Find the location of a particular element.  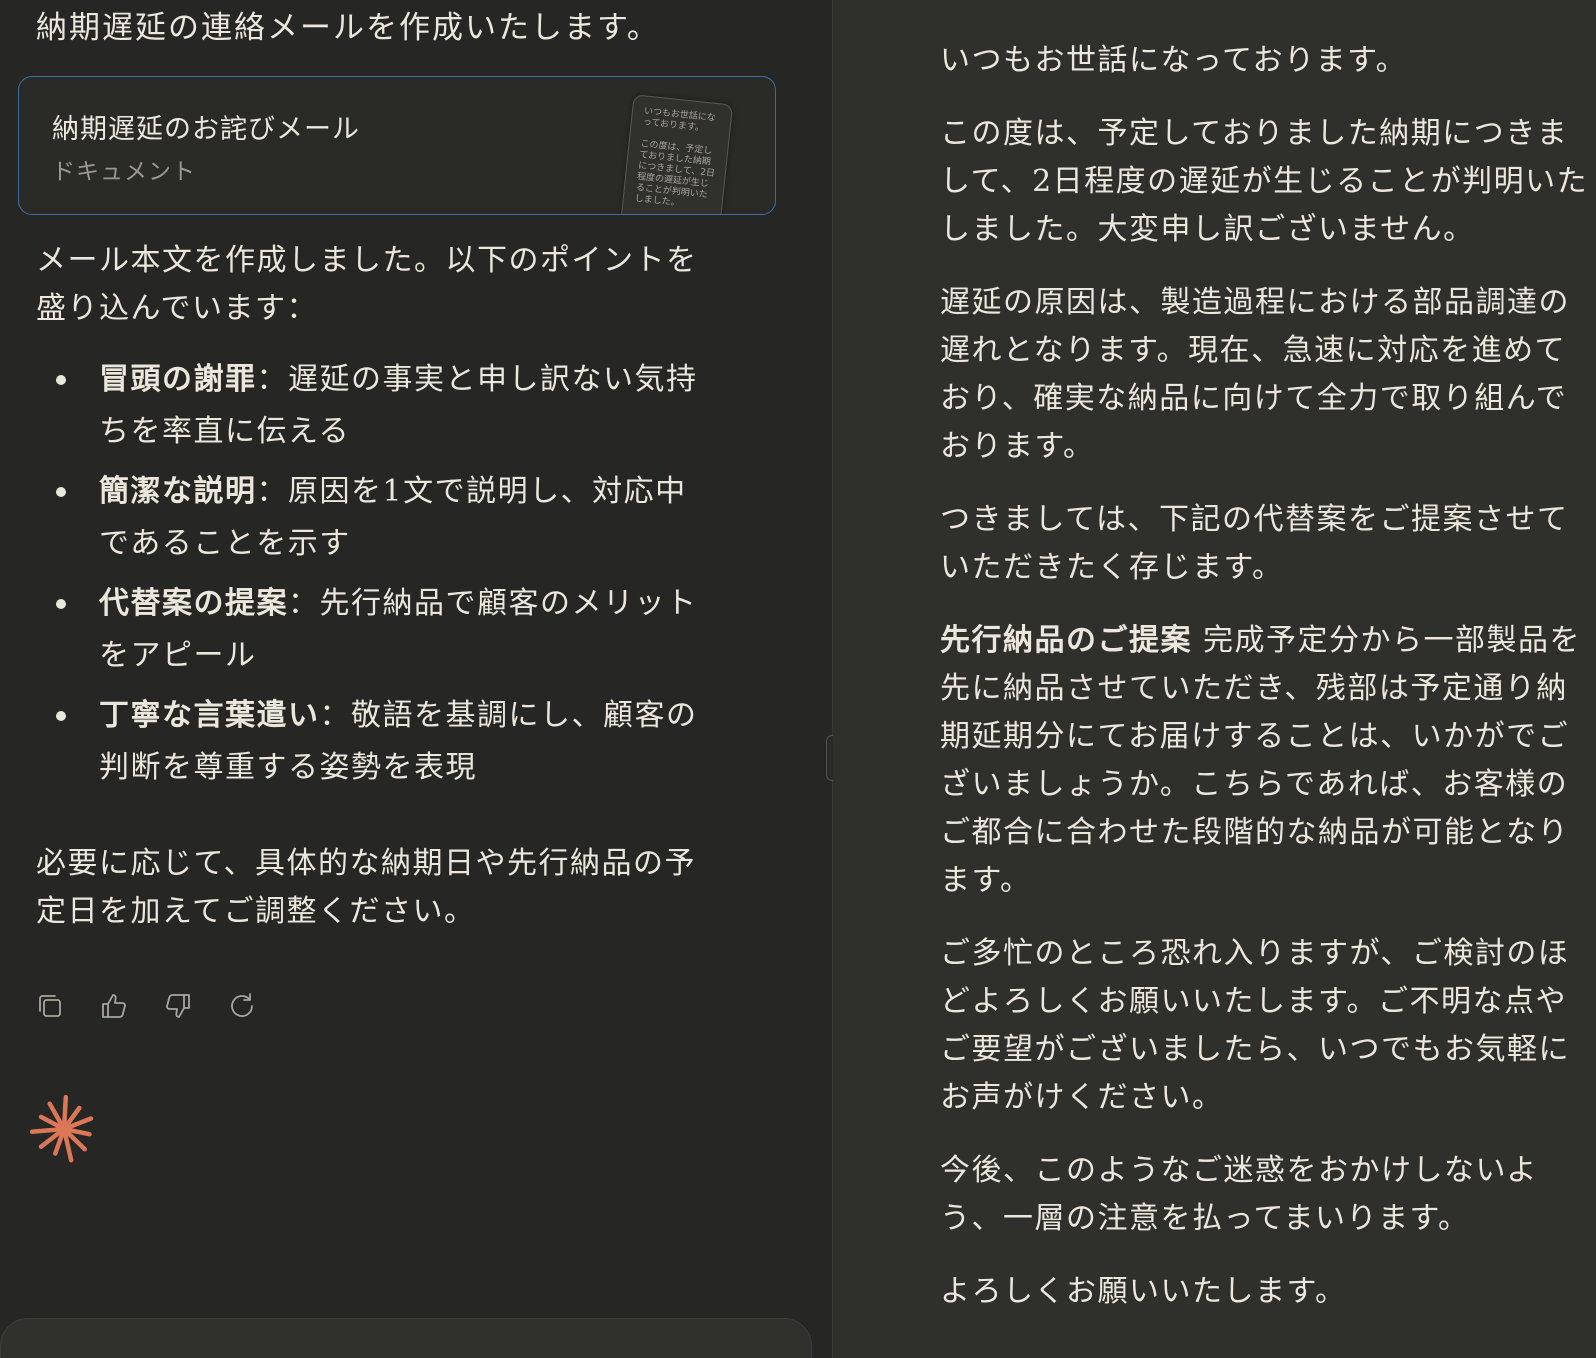

document-signoff: よろしくお願いいたします。 is located at coordinates (1143, 1291).